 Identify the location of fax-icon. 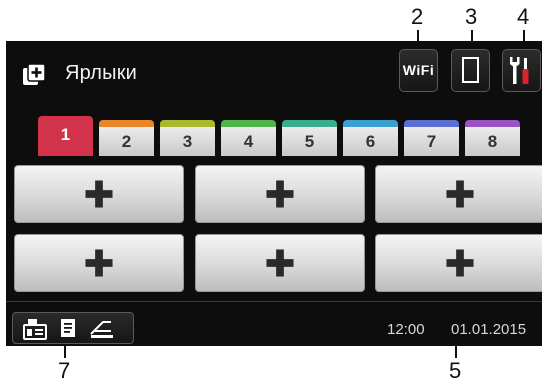
(35, 329).